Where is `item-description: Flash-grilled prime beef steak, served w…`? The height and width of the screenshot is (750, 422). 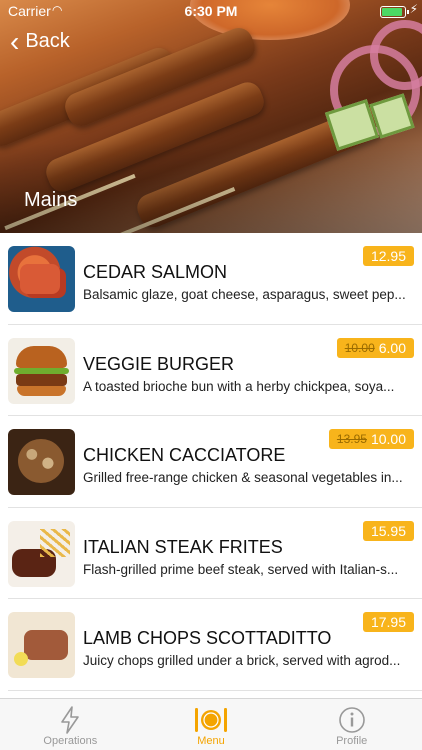 item-description: Flash-grilled prime beef steak, served w… is located at coordinates (241, 569).